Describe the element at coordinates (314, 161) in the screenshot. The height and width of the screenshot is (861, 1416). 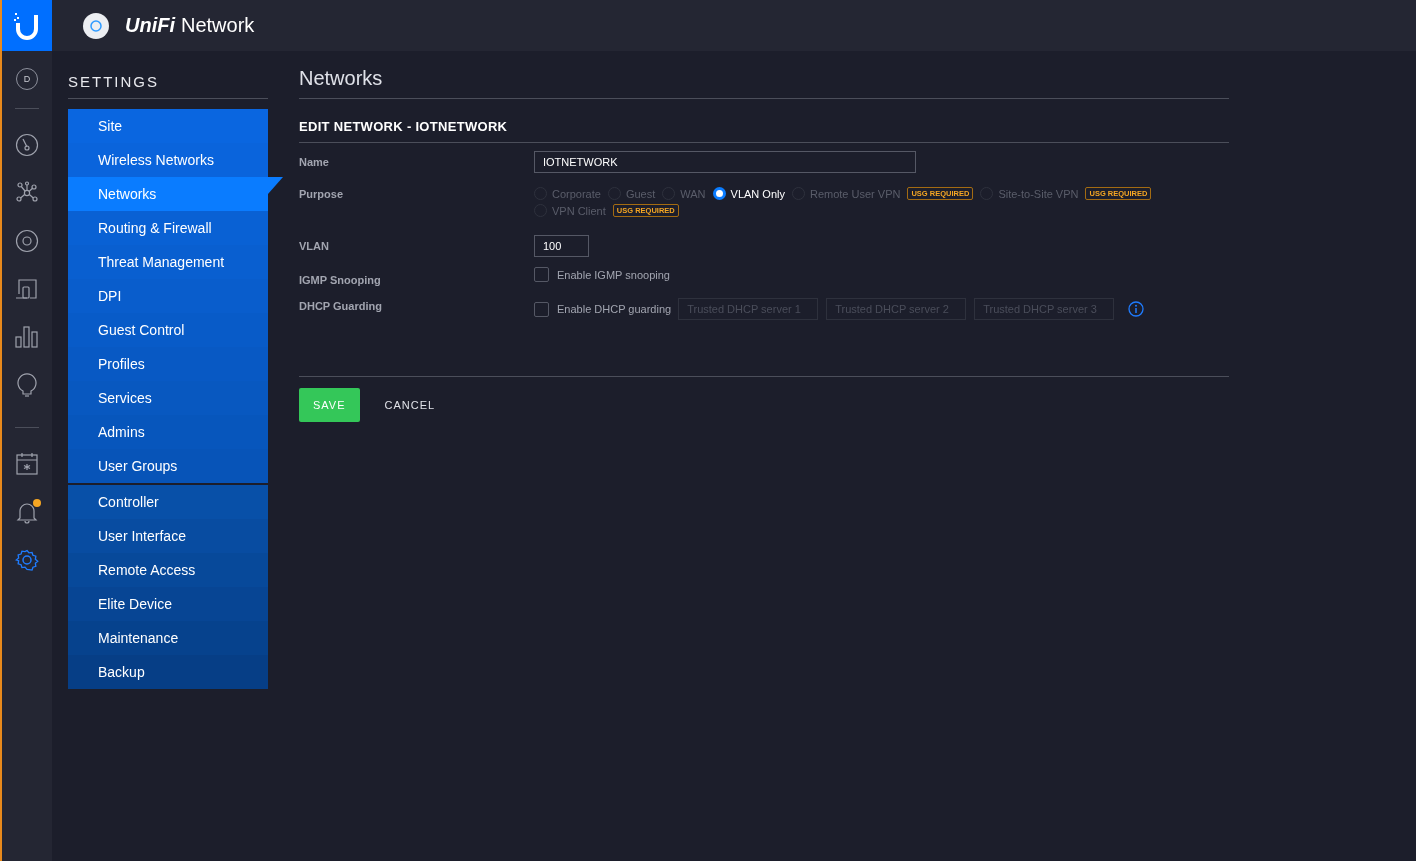
I see `field-label: Name` at that location.